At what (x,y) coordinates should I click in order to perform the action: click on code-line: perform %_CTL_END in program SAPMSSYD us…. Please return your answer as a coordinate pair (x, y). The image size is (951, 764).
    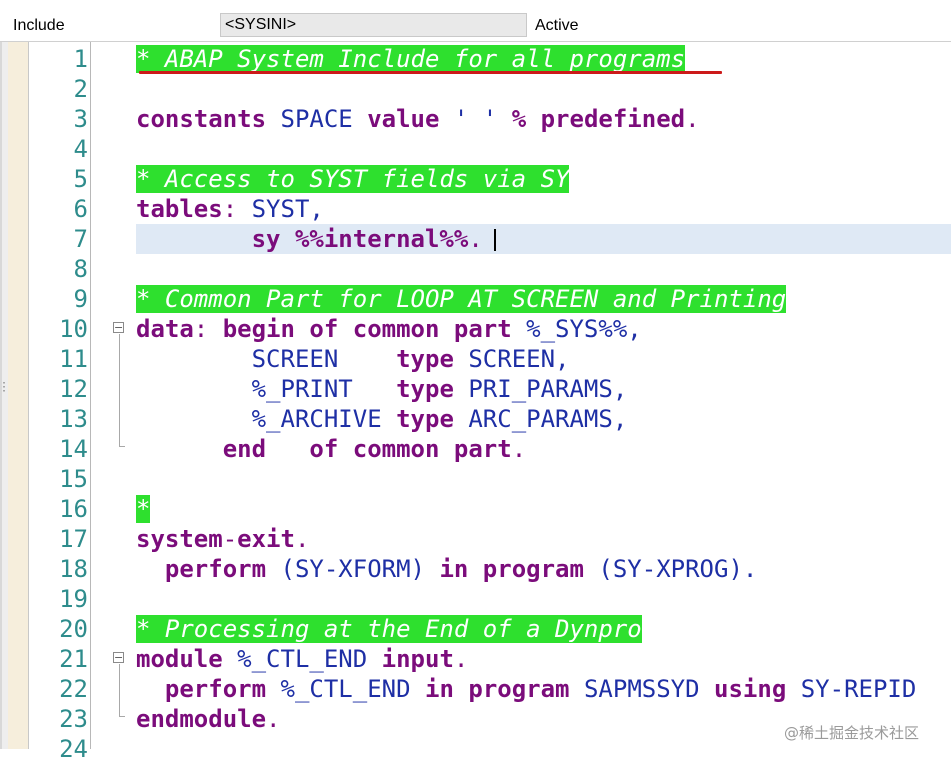
    Looking at the image, I should click on (526, 689).